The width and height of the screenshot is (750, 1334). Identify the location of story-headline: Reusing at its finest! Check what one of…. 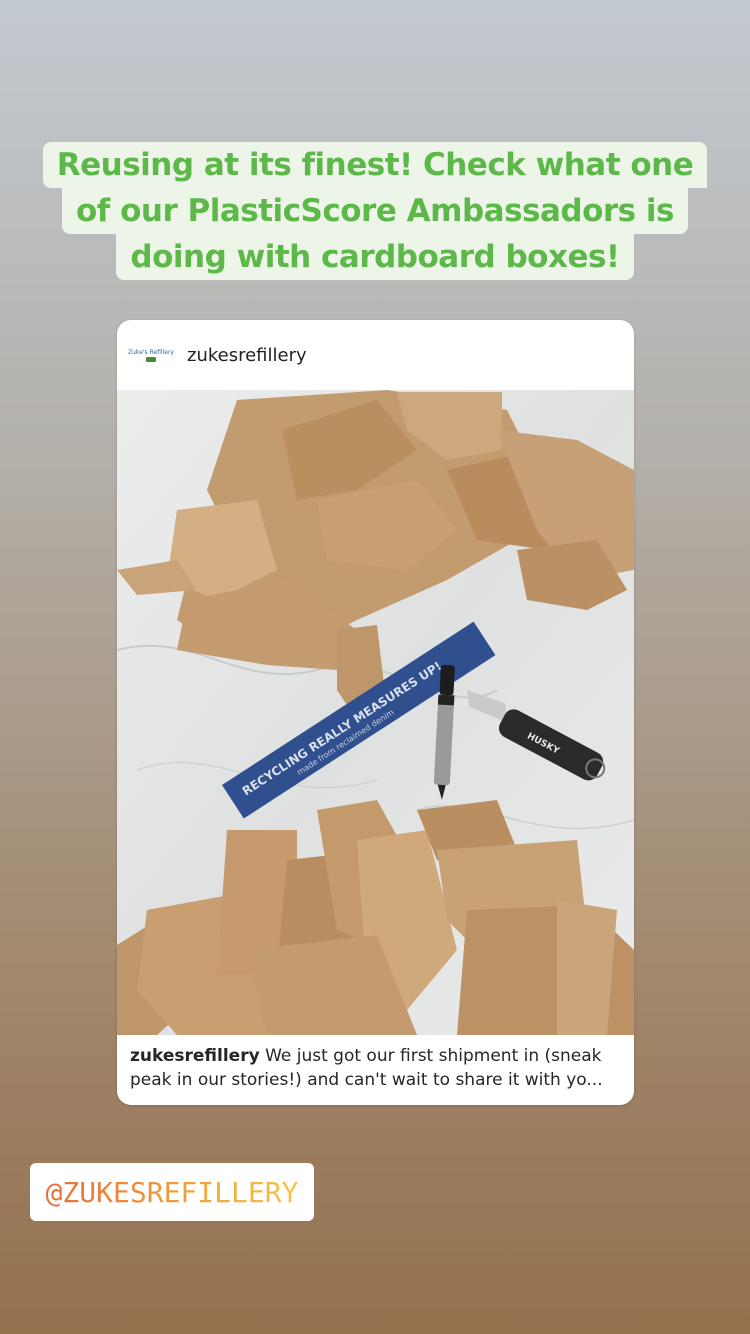
(375, 211).